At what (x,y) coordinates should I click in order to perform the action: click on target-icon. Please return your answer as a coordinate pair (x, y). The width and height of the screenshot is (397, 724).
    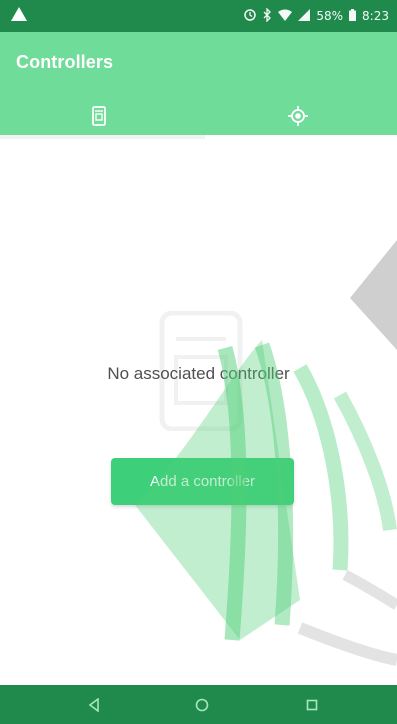
    Looking at the image, I should click on (298, 118).